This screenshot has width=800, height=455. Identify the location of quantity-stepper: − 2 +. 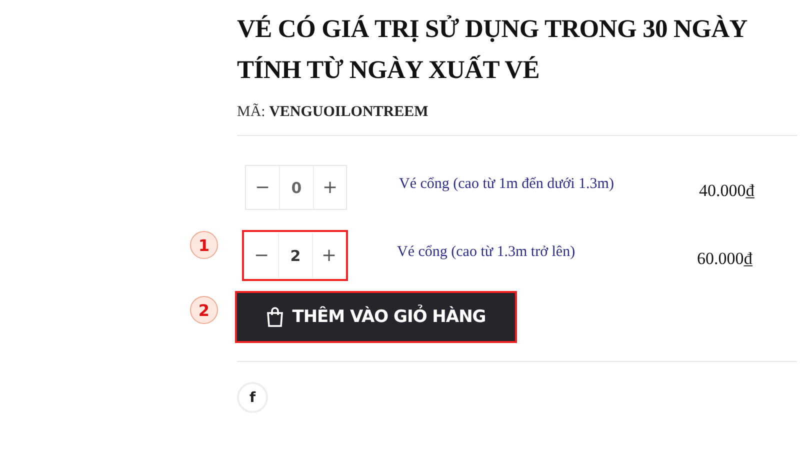
(295, 255).